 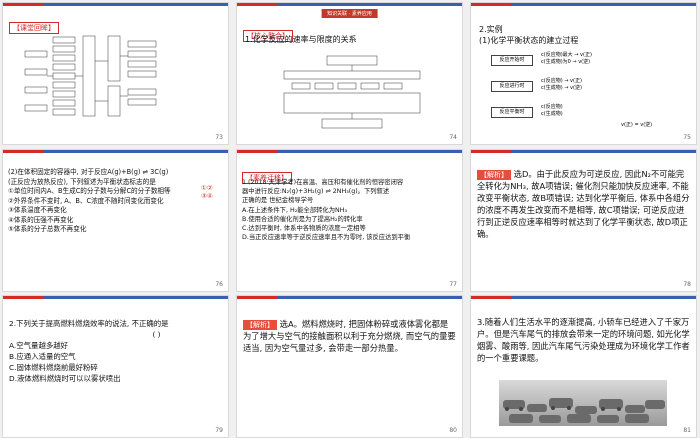 I want to click on option-line: A.空气量越多越好, so click(x=39, y=345).